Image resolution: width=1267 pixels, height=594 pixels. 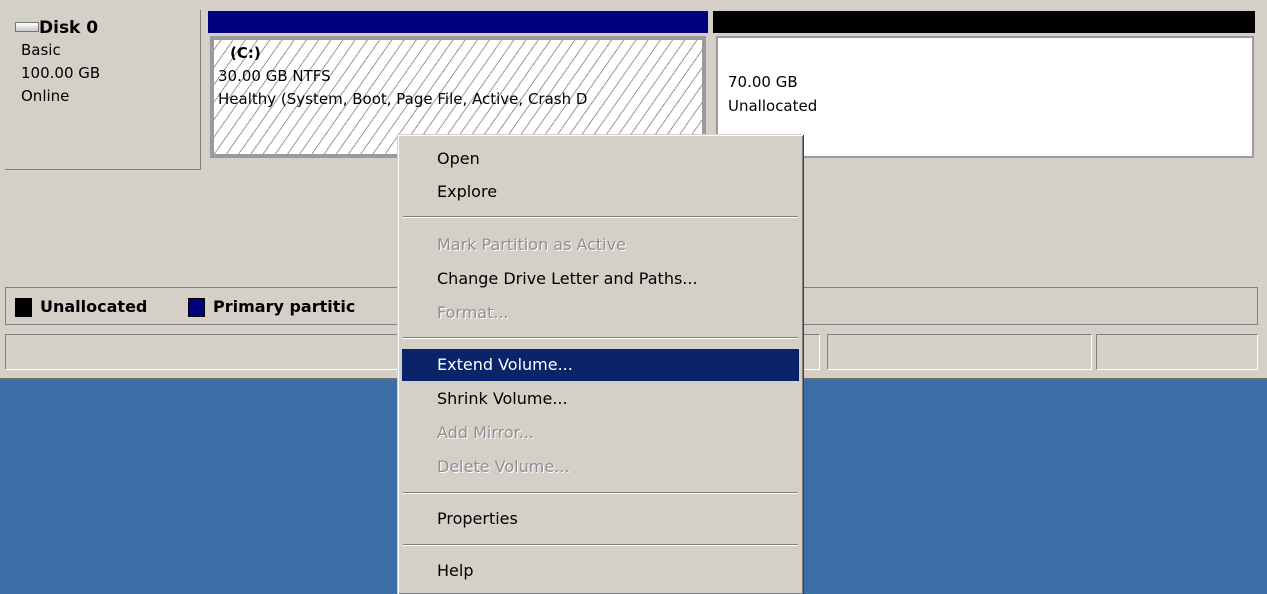 What do you see at coordinates (245, 53) in the screenshot?
I see `volume-c-label: (C:)` at bounding box center [245, 53].